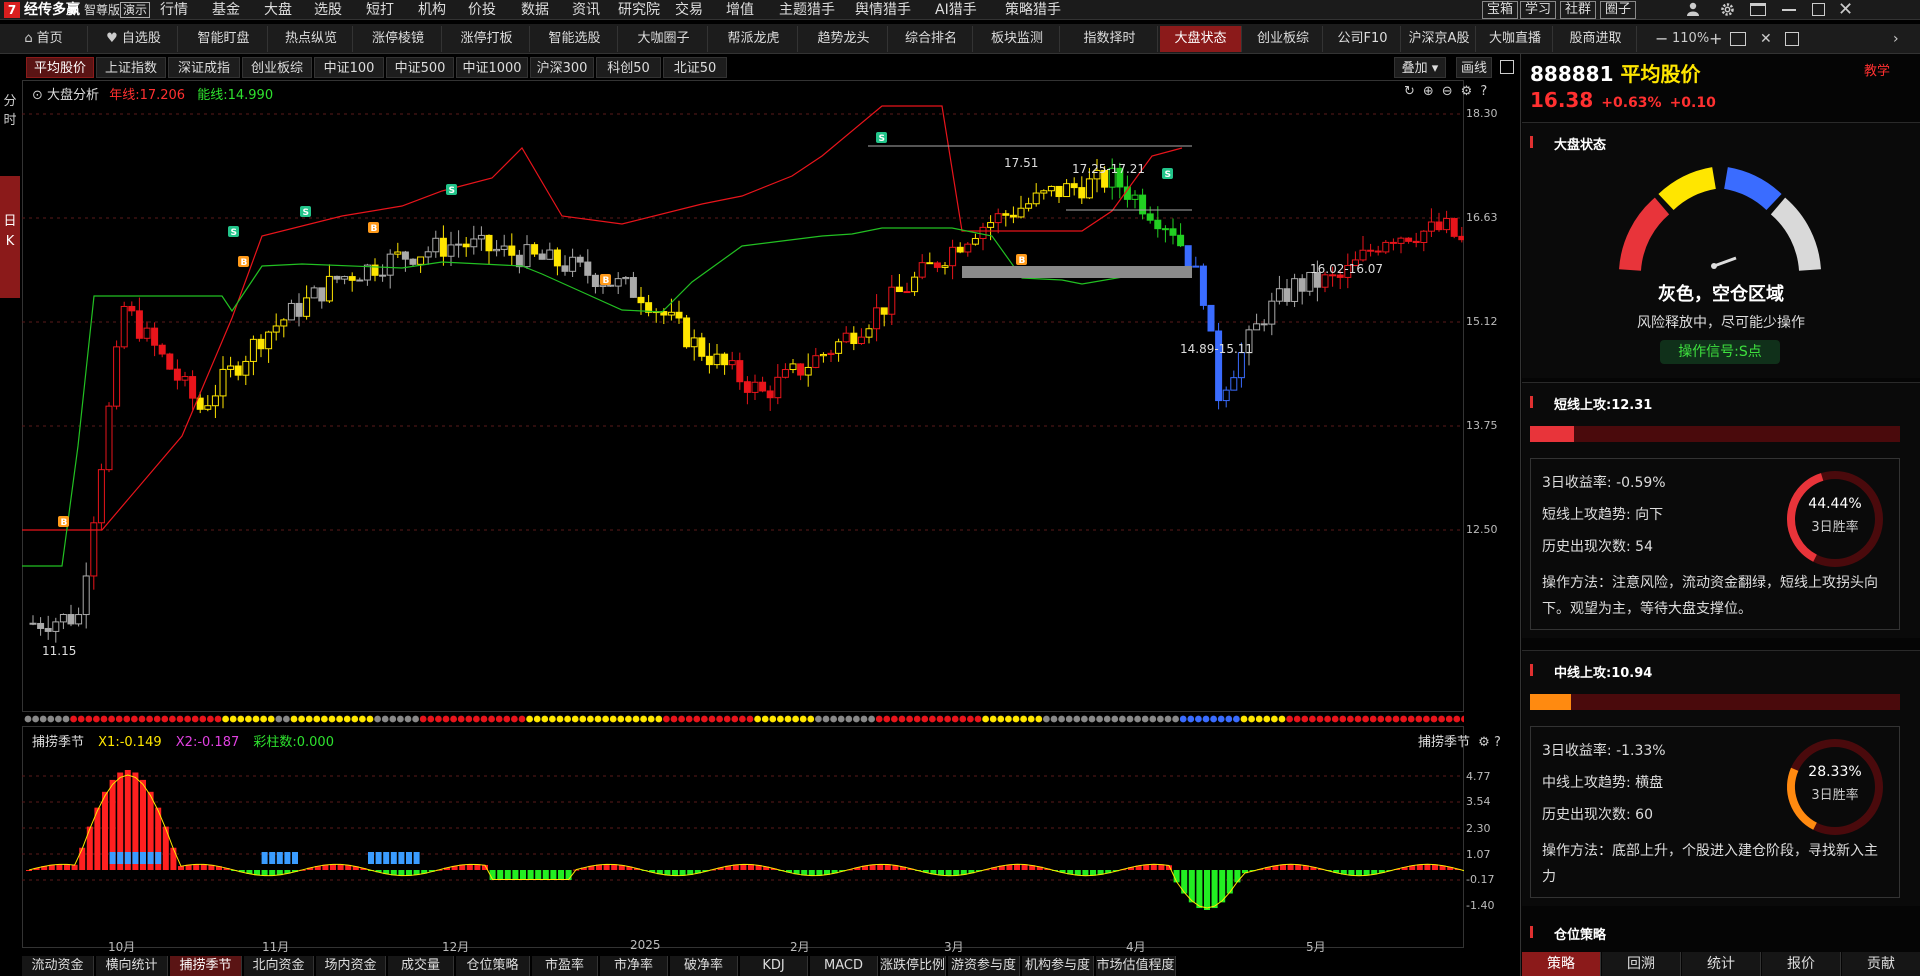  What do you see at coordinates (277, 67) in the screenshot?
I see `index-tab: 创业板综` at bounding box center [277, 67].